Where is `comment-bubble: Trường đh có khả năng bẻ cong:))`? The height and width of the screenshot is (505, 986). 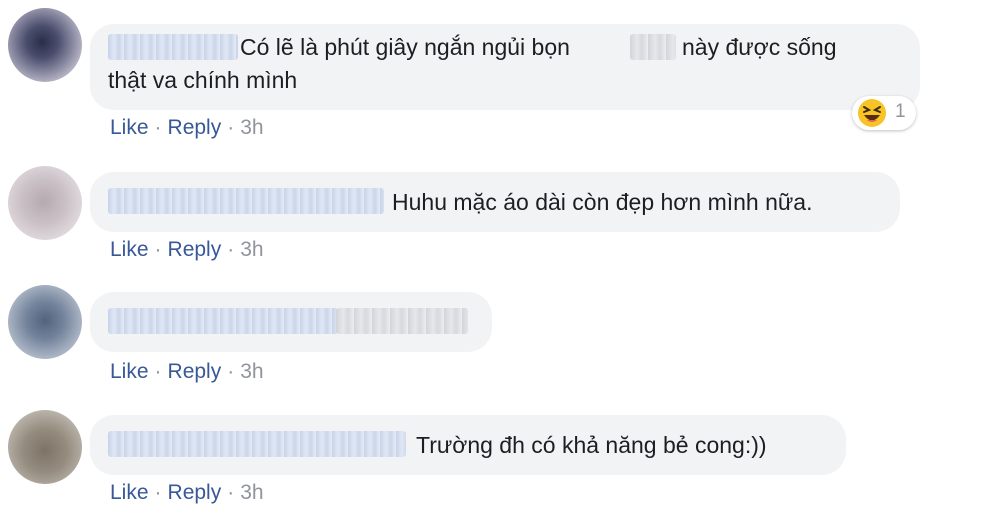 comment-bubble: Trường đh có khả năng bẻ cong:)) is located at coordinates (468, 445).